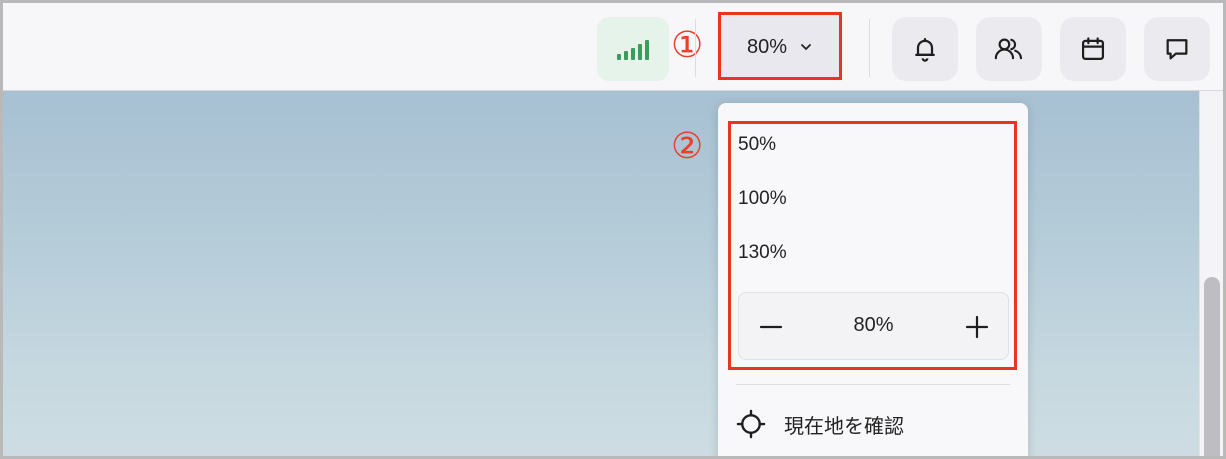  I want to click on calendar-button, so click(1093, 49).